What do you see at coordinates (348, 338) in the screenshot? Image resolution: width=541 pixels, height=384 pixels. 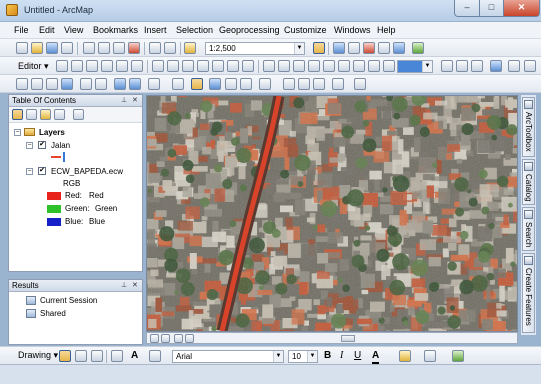 I see `horizontal-scrollbar-thumb` at bounding box center [348, 338].